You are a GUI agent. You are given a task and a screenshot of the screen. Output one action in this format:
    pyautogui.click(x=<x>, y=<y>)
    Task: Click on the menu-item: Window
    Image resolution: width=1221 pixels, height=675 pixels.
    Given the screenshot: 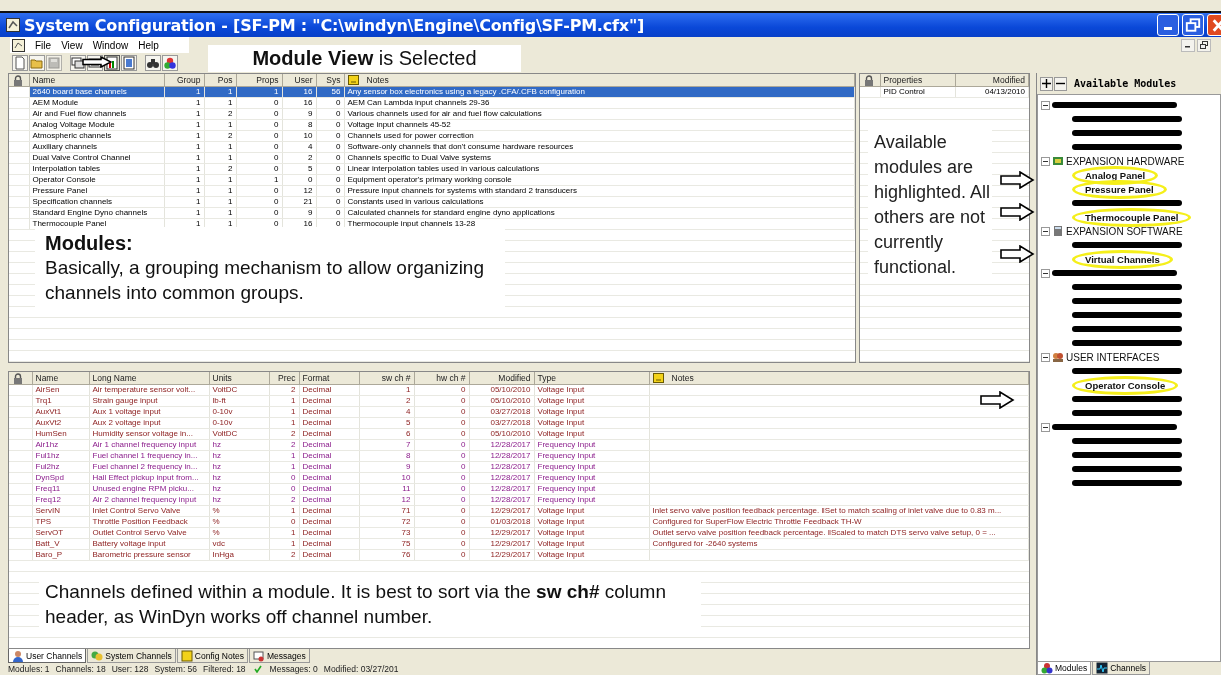 What is the action you would take?
    pyautogui.click(x=110, y=45)
    